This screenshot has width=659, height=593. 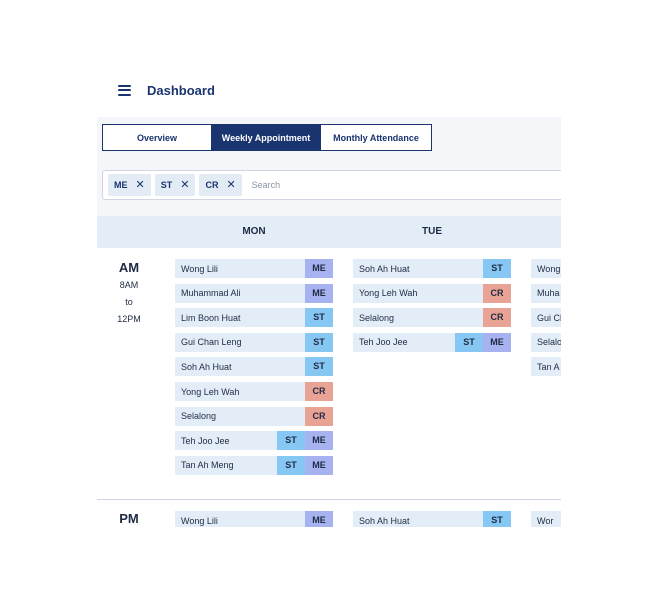 I want to click on appointment-name: Tan A, so click(x=548, y=366).